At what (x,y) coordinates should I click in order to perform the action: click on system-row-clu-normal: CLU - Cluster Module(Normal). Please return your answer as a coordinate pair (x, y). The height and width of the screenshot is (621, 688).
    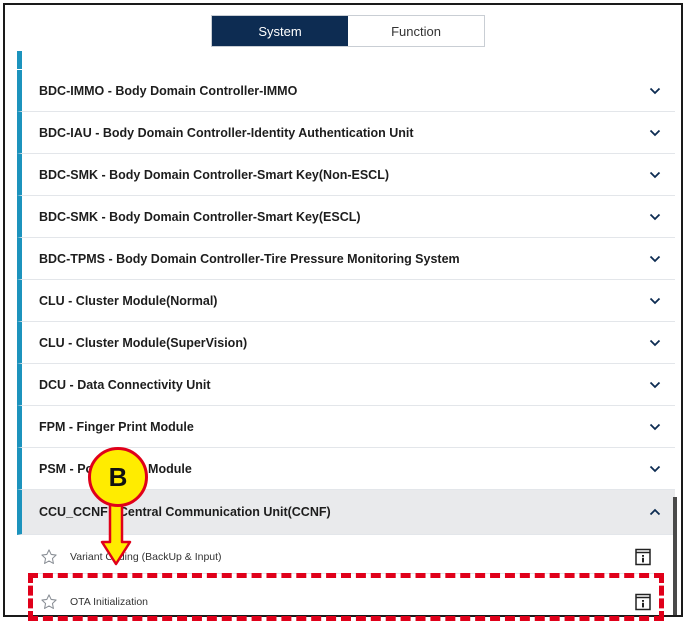
    Looking at the image, I should click on (346, 301).